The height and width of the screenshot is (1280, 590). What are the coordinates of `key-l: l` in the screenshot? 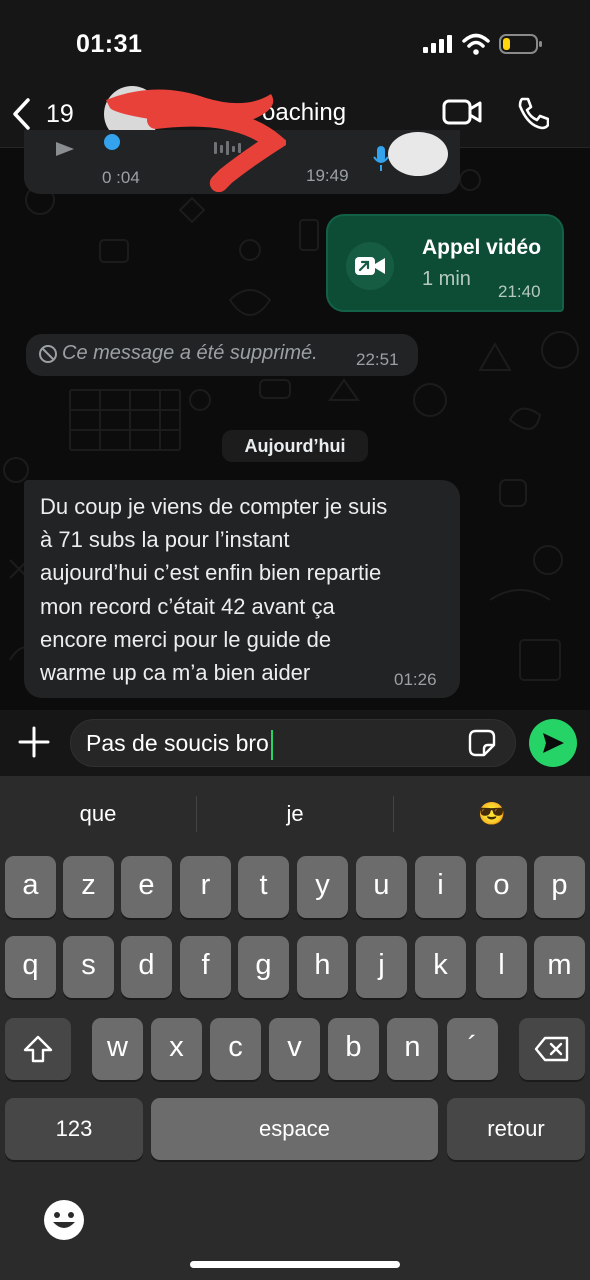 It's located at (501, 967).